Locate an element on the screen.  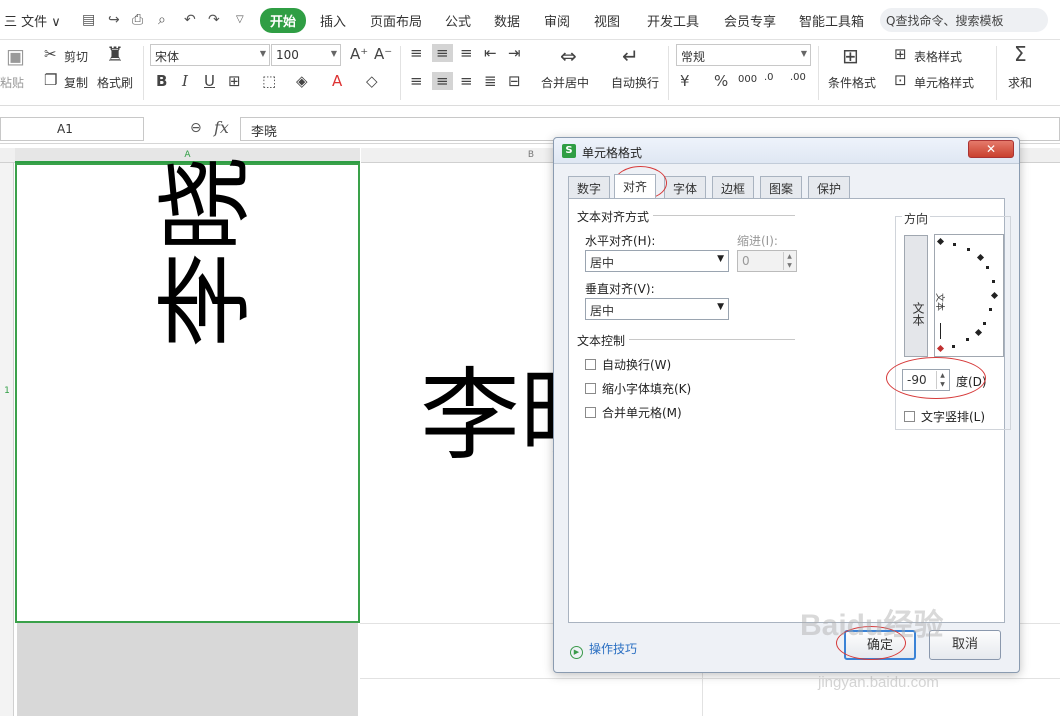
format-painter-icon: ♜ is located at coordinates (115, 54).